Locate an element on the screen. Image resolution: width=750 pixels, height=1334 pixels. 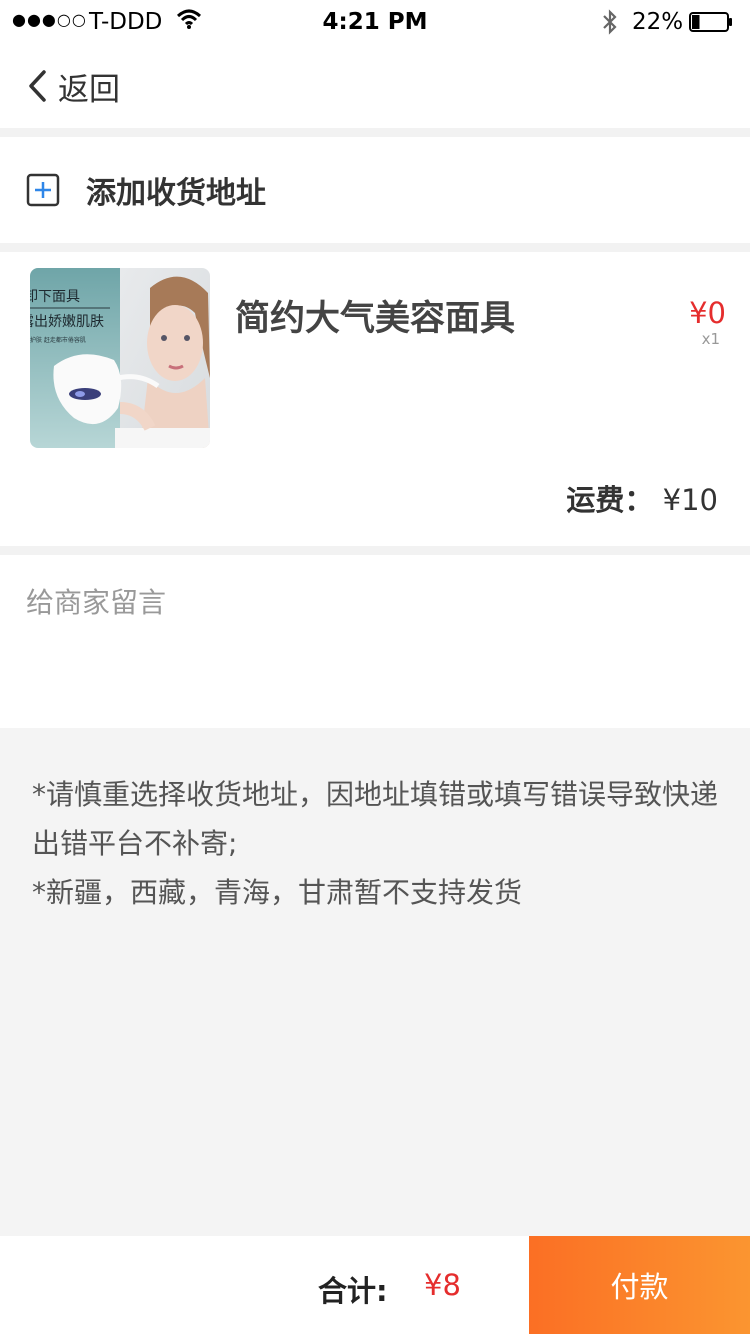
total-amount: ¥8 is located at coordinates (442, 1285).